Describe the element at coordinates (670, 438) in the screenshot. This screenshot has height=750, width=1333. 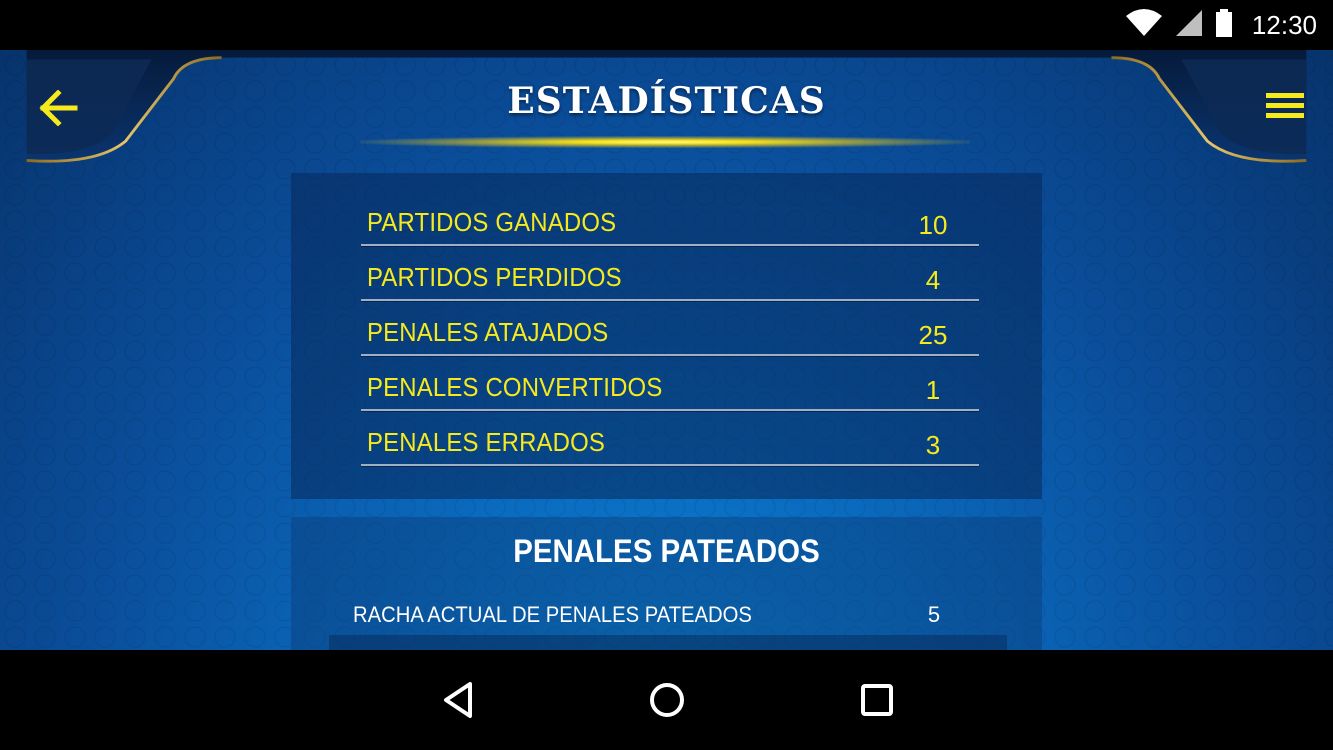
I see `stat-row-penales-errados: PENALES ERRADOS 3` at that location.